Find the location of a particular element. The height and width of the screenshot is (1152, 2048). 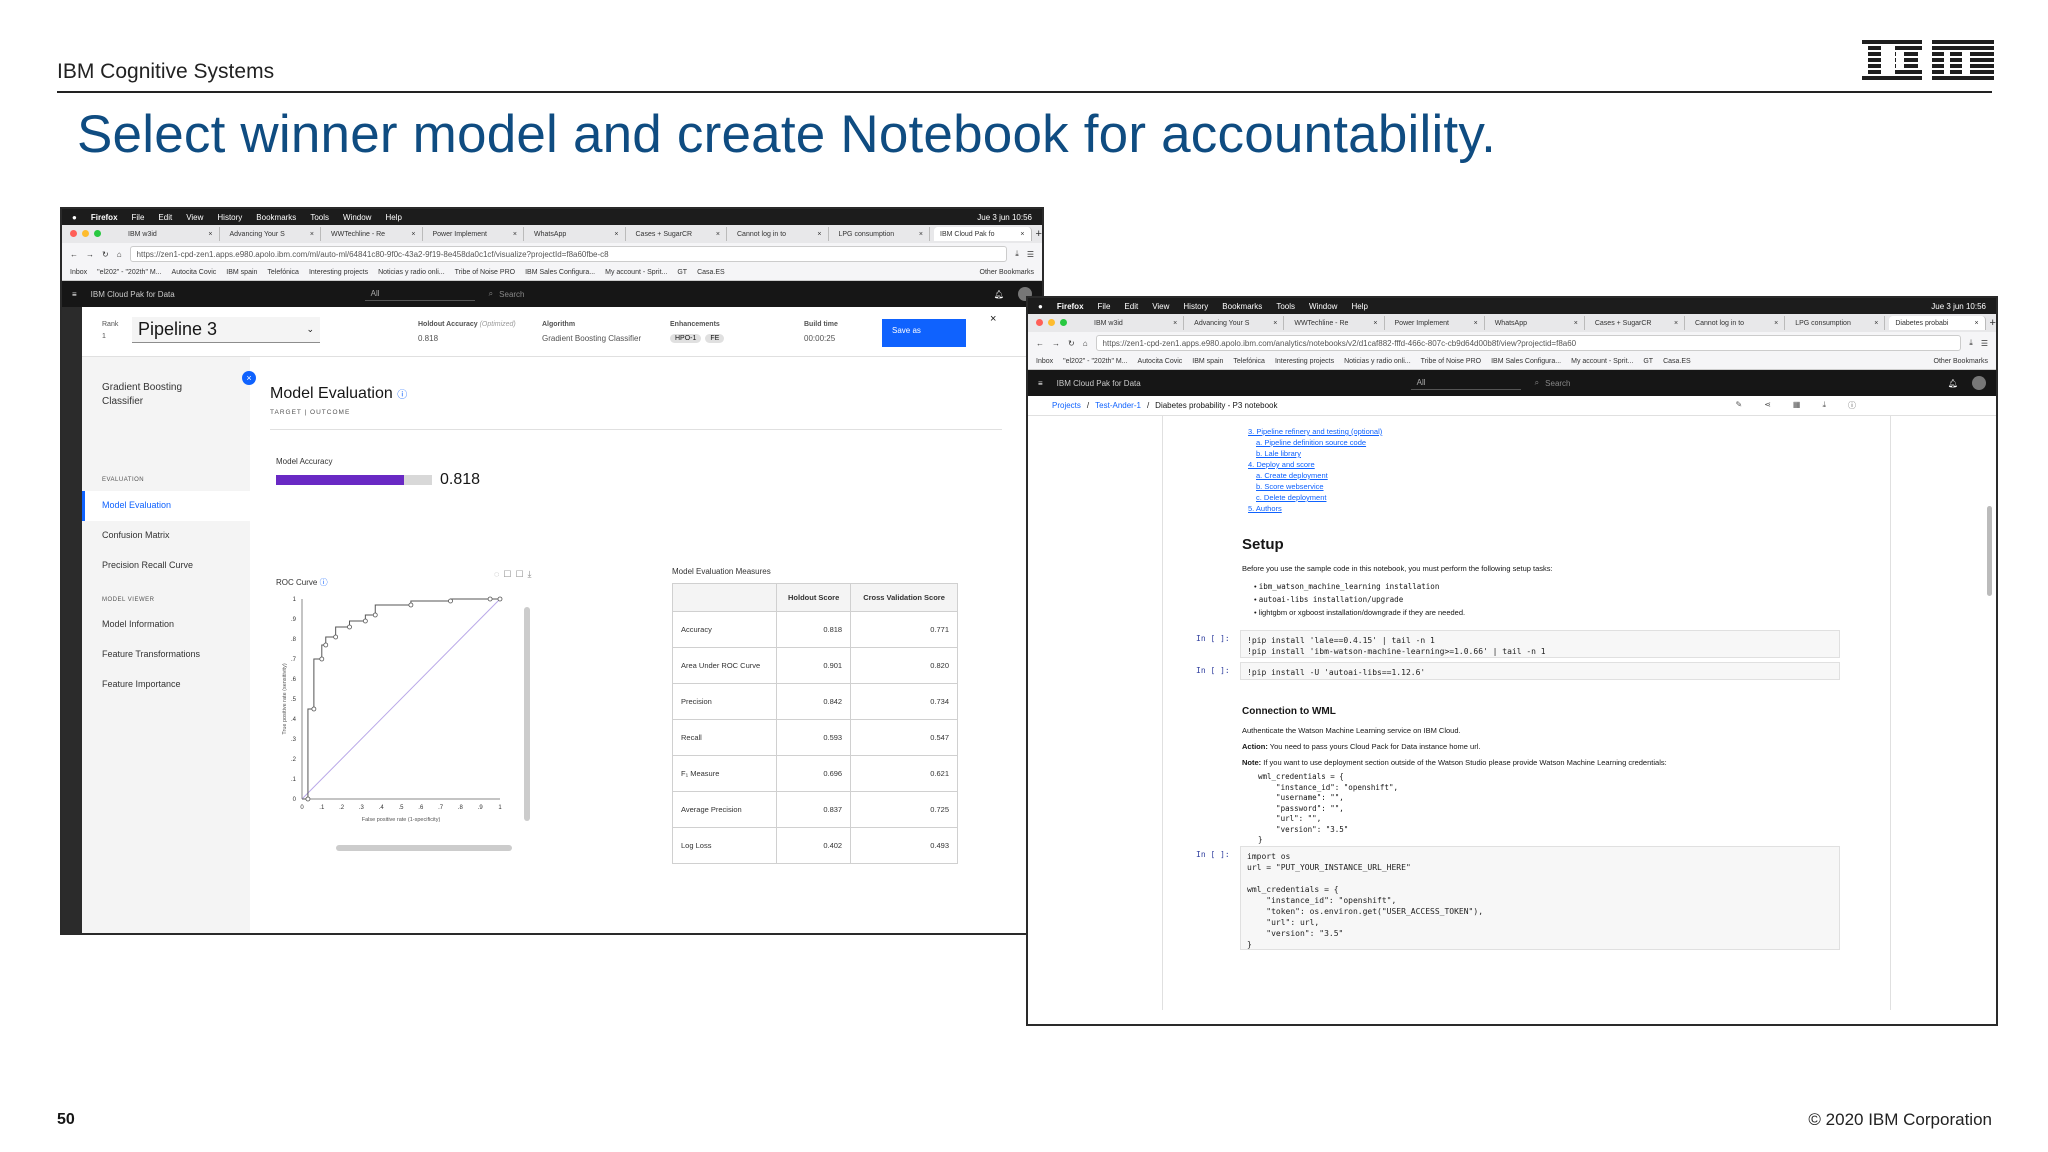

toc-item: 4. Deploy and score is located at coordinates (1315, 464).